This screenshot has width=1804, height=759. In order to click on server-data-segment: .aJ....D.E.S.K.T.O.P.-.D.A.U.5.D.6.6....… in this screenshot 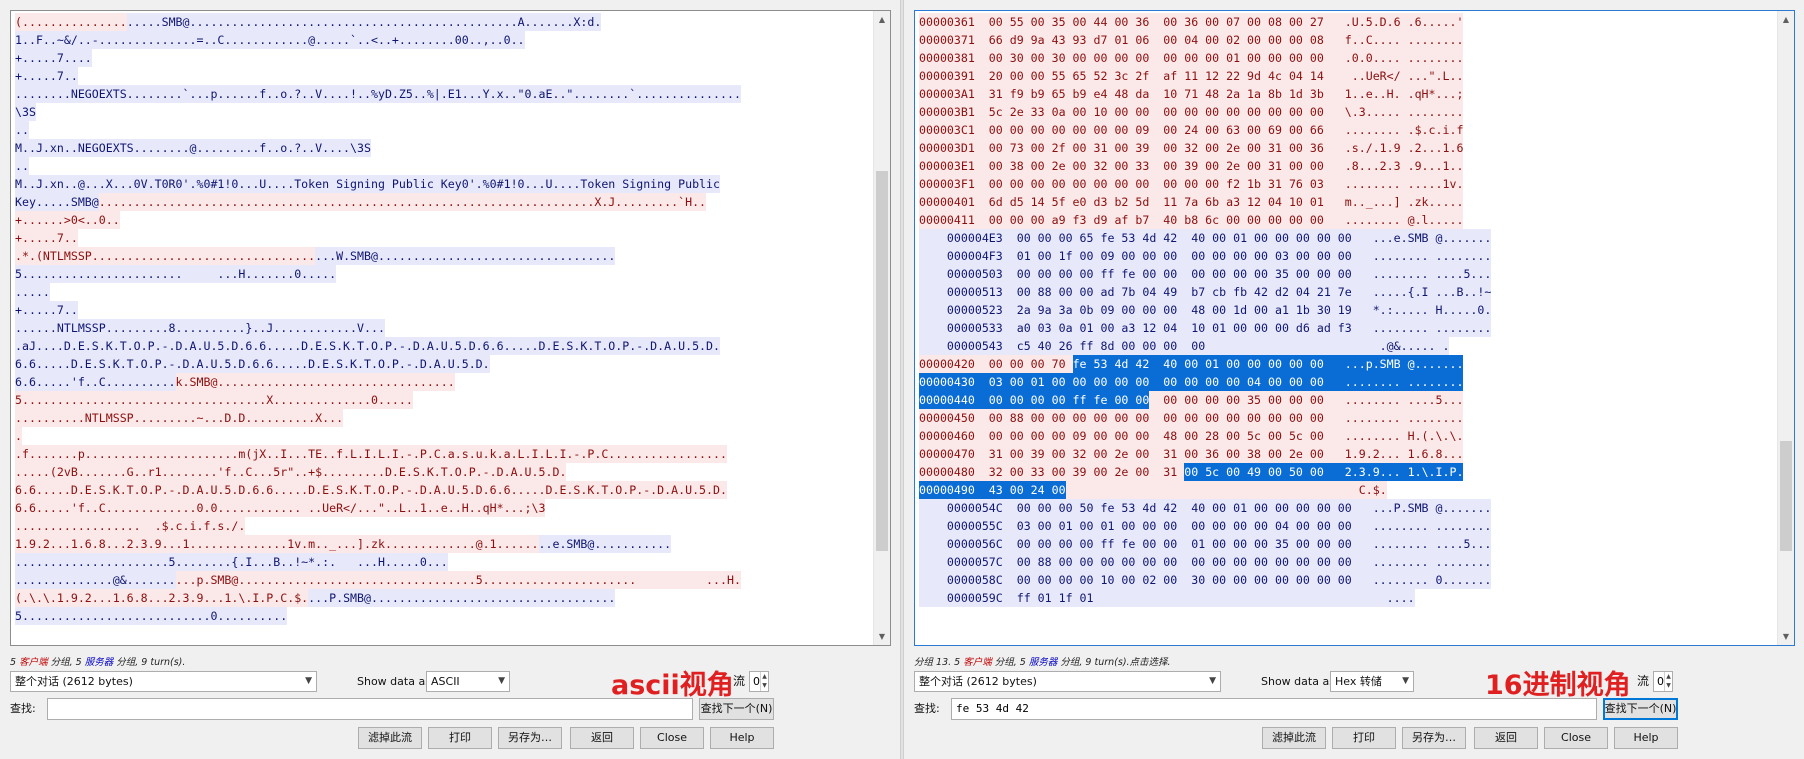, I will do `click(367, 346)`.